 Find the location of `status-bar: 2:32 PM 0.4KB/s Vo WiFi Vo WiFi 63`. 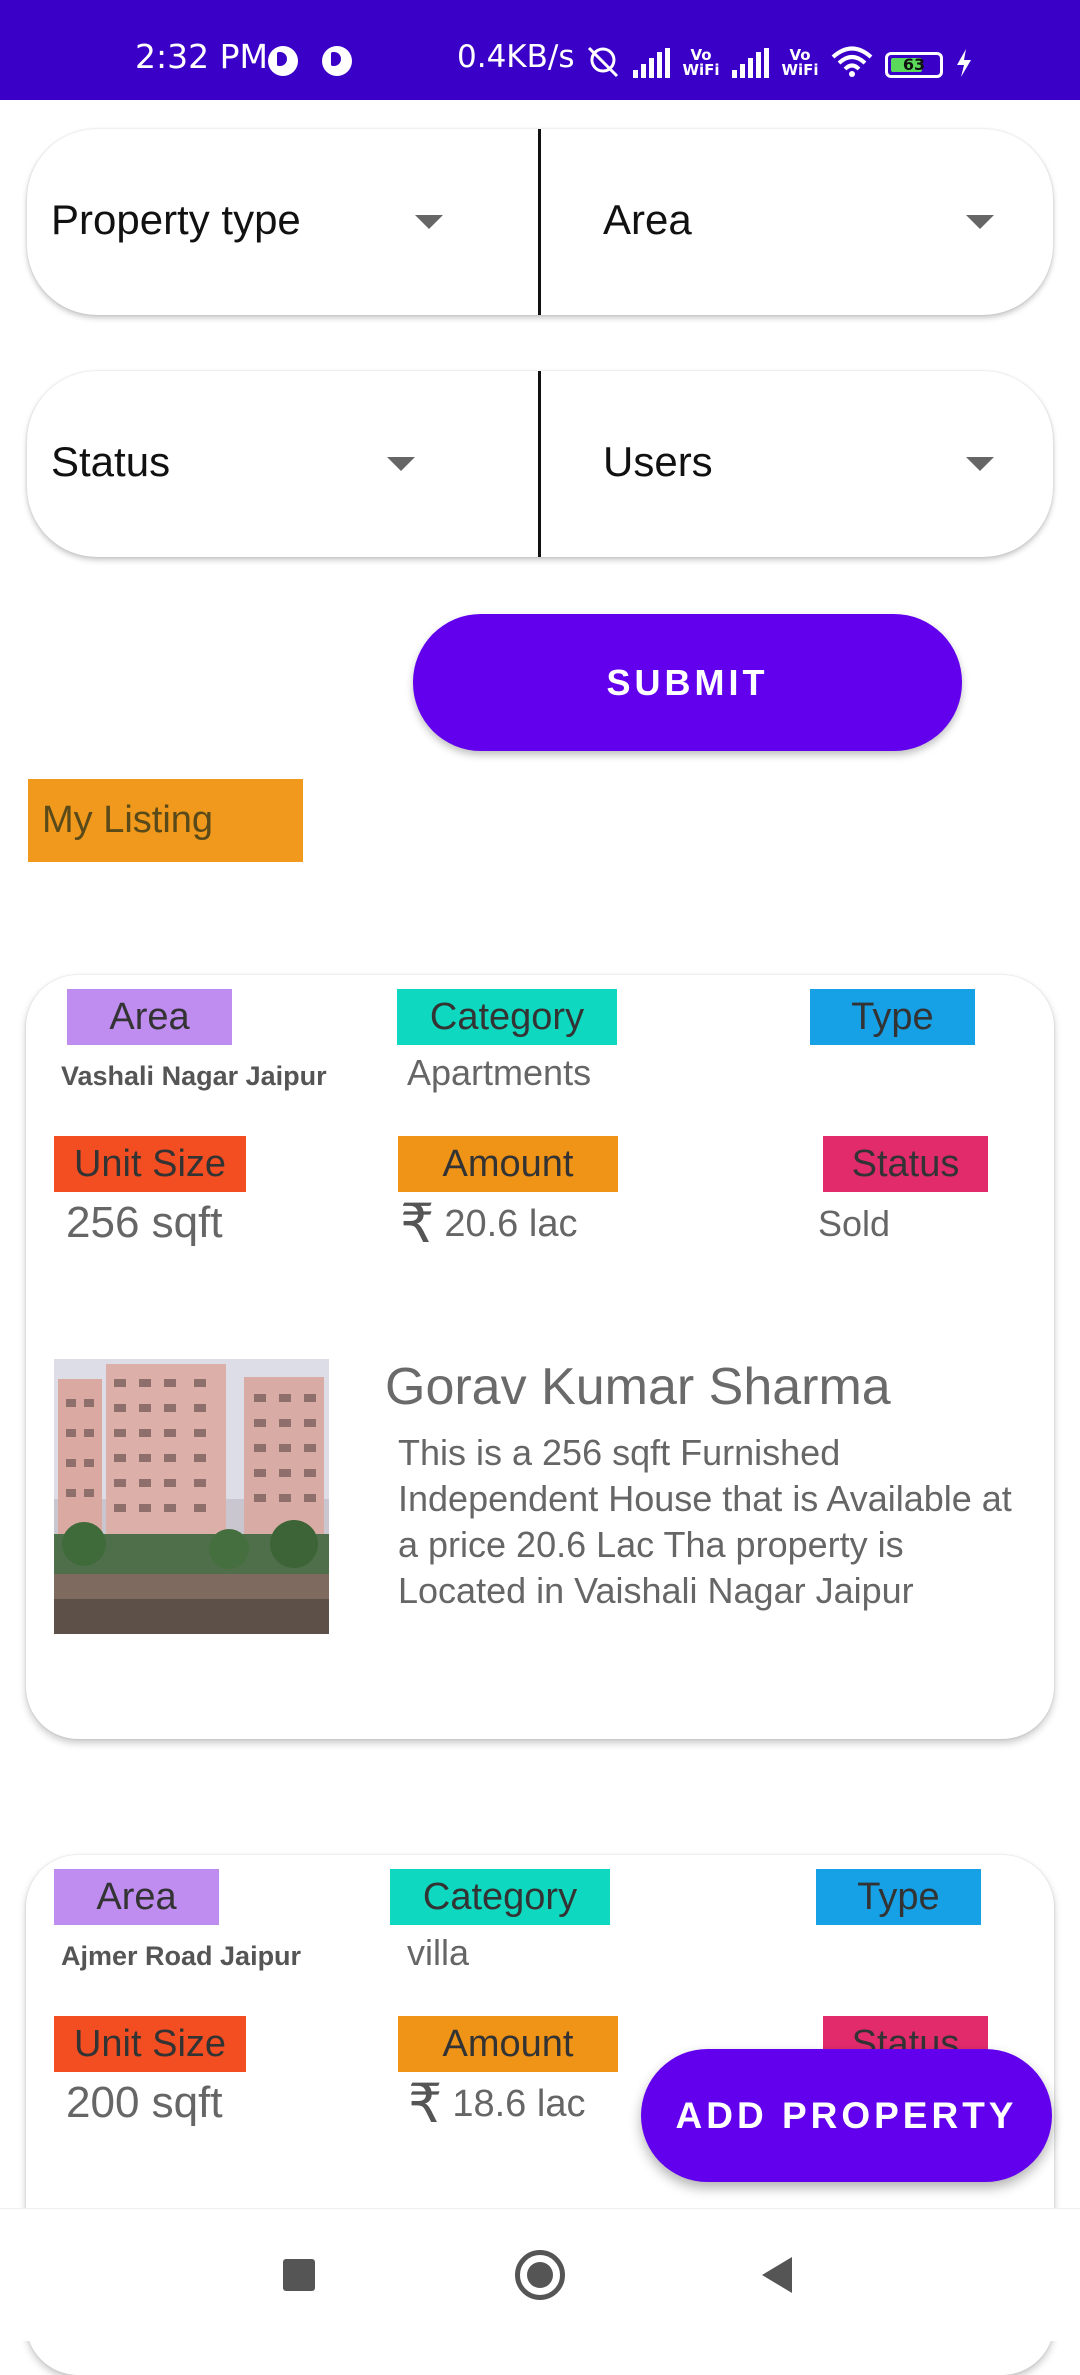

status-bar: 2:32 PM 0.4KB/s Vo WiFi Vo WiFi 63 is located at coordinates (540, 50).